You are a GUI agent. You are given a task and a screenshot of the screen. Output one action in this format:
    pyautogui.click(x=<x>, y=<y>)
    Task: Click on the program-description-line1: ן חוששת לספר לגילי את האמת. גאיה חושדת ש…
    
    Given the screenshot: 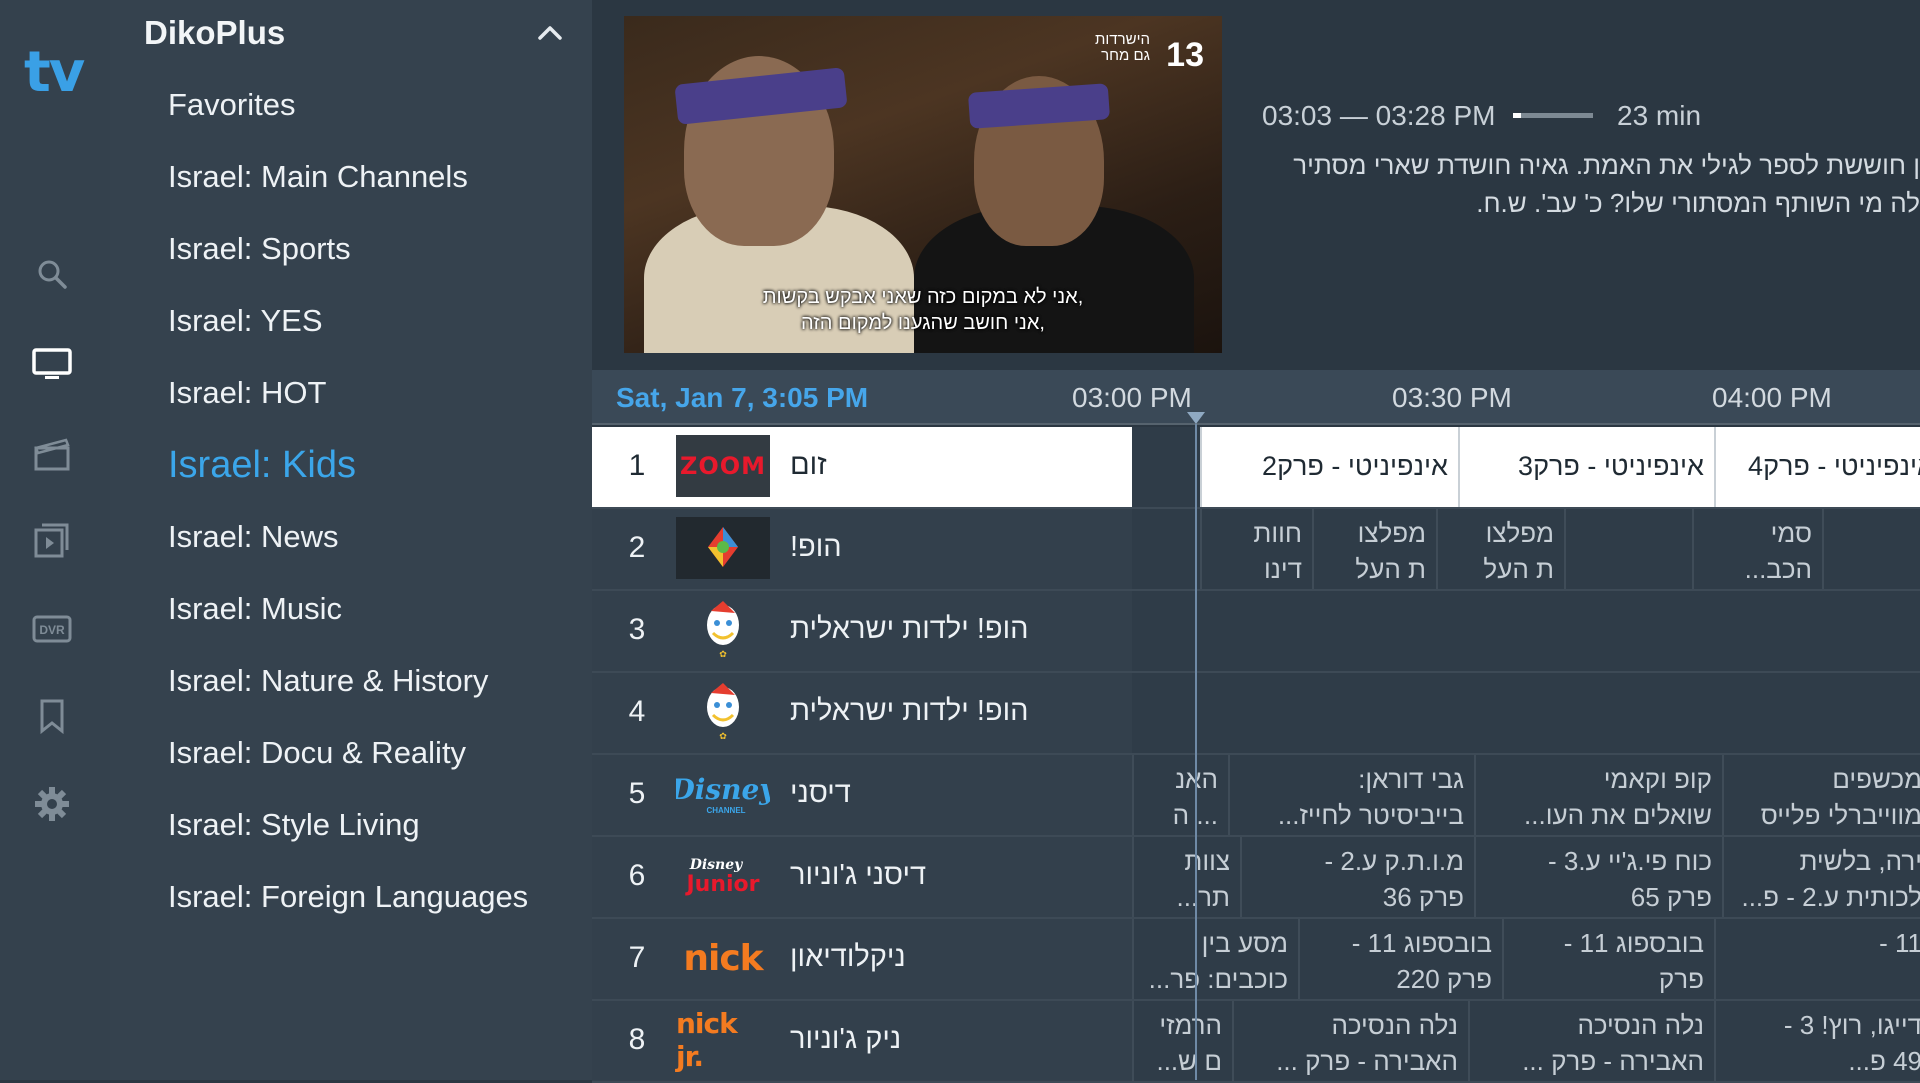 What is the action you would take?
    pyautogui.click(x=1606, y=165)
    